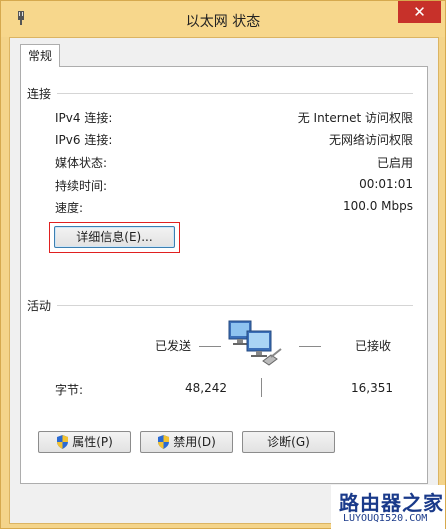  I want to click on sent-line, so click(210, 346).